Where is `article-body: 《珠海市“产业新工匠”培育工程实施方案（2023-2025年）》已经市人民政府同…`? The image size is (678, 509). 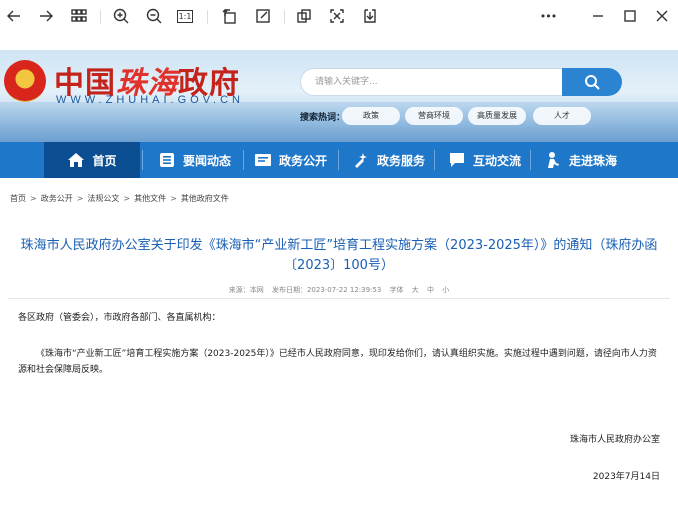
article-body: 《珠海市“产业新工匠”培育工程实施方案（2023-2025年）》已经市人民政府同… is located at coordinates (337, 362).